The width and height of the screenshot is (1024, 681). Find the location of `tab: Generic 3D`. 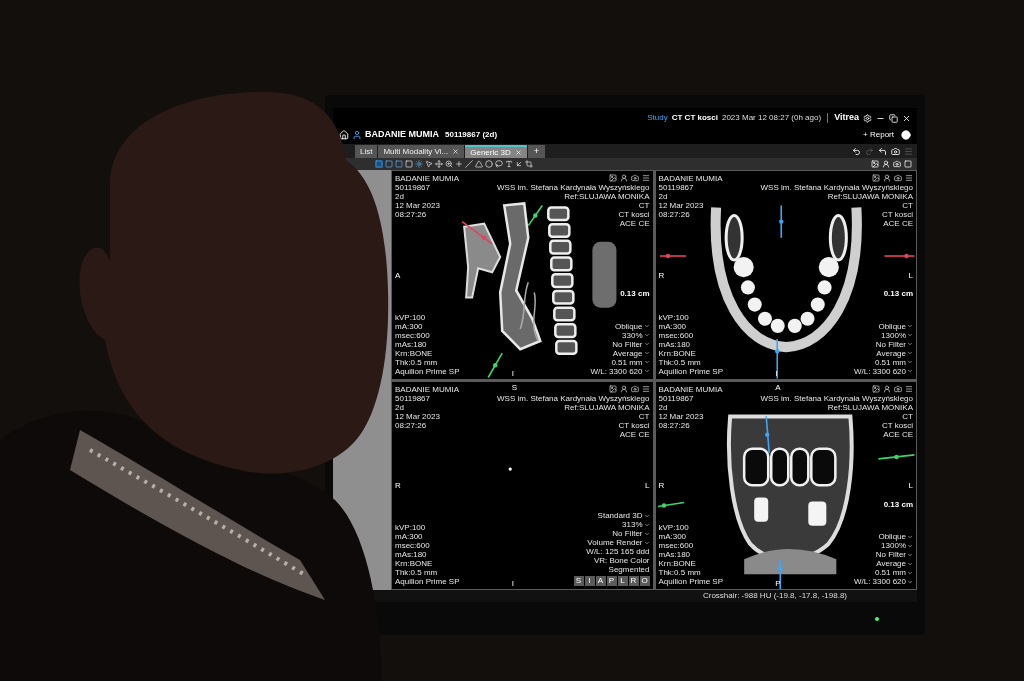

tab: Generic 3D is located at coordinates (496, 151).